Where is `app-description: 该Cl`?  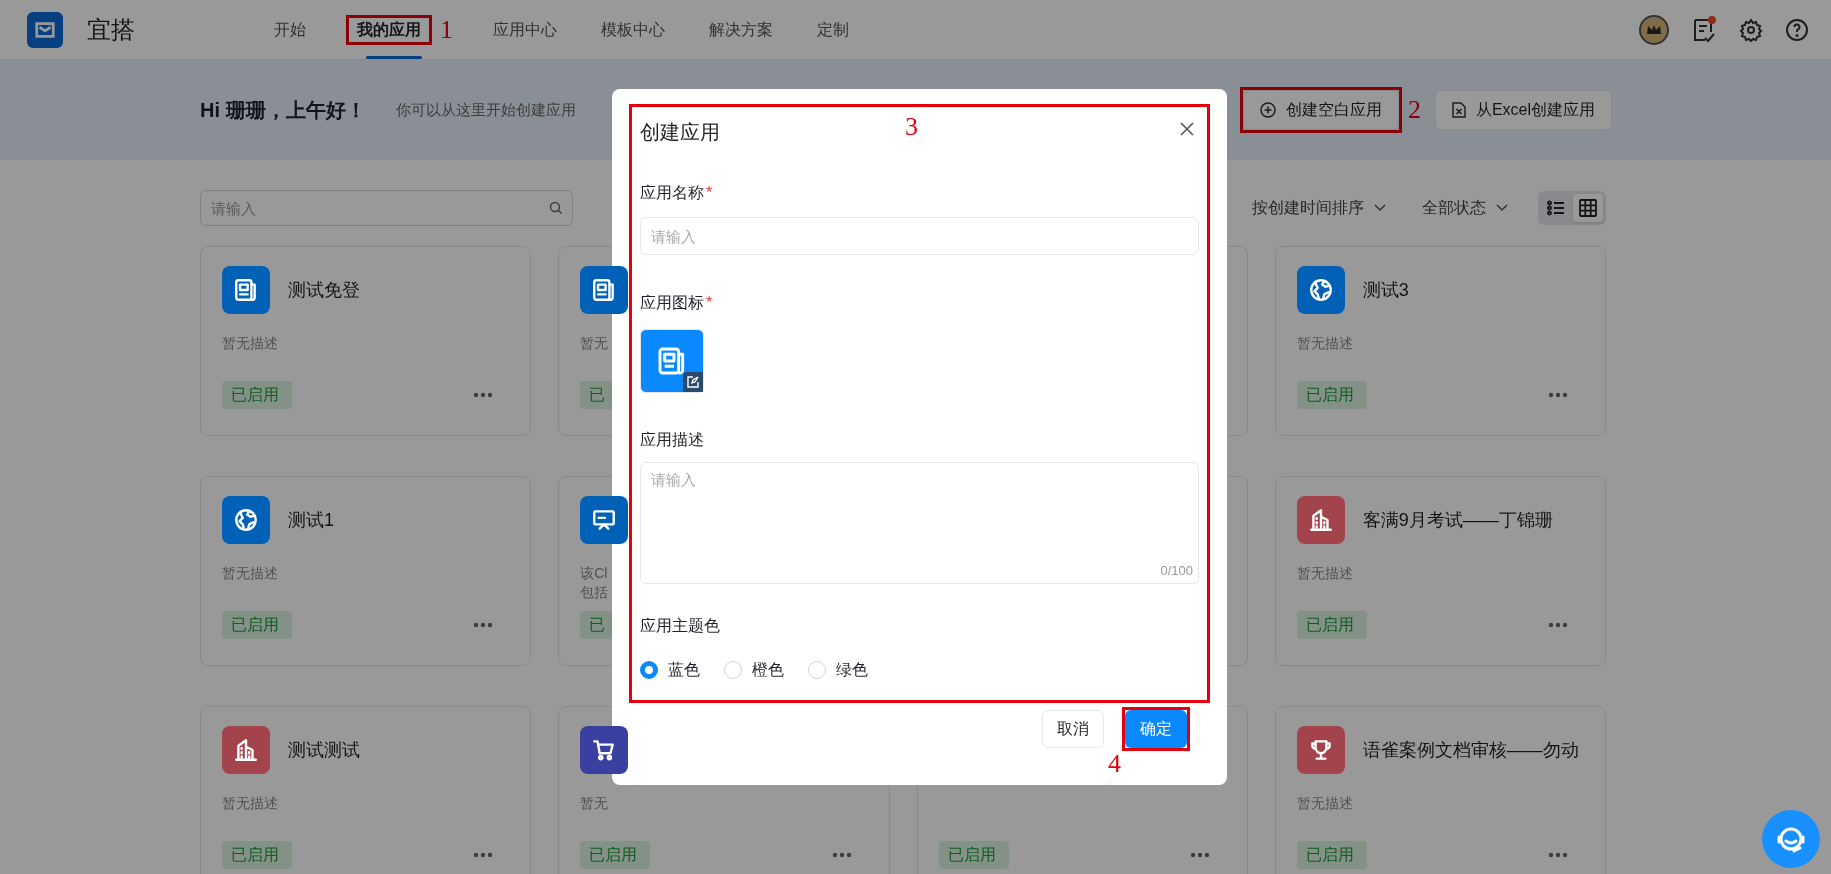
app-description: 该Cl is located at coordinates (594, 573).